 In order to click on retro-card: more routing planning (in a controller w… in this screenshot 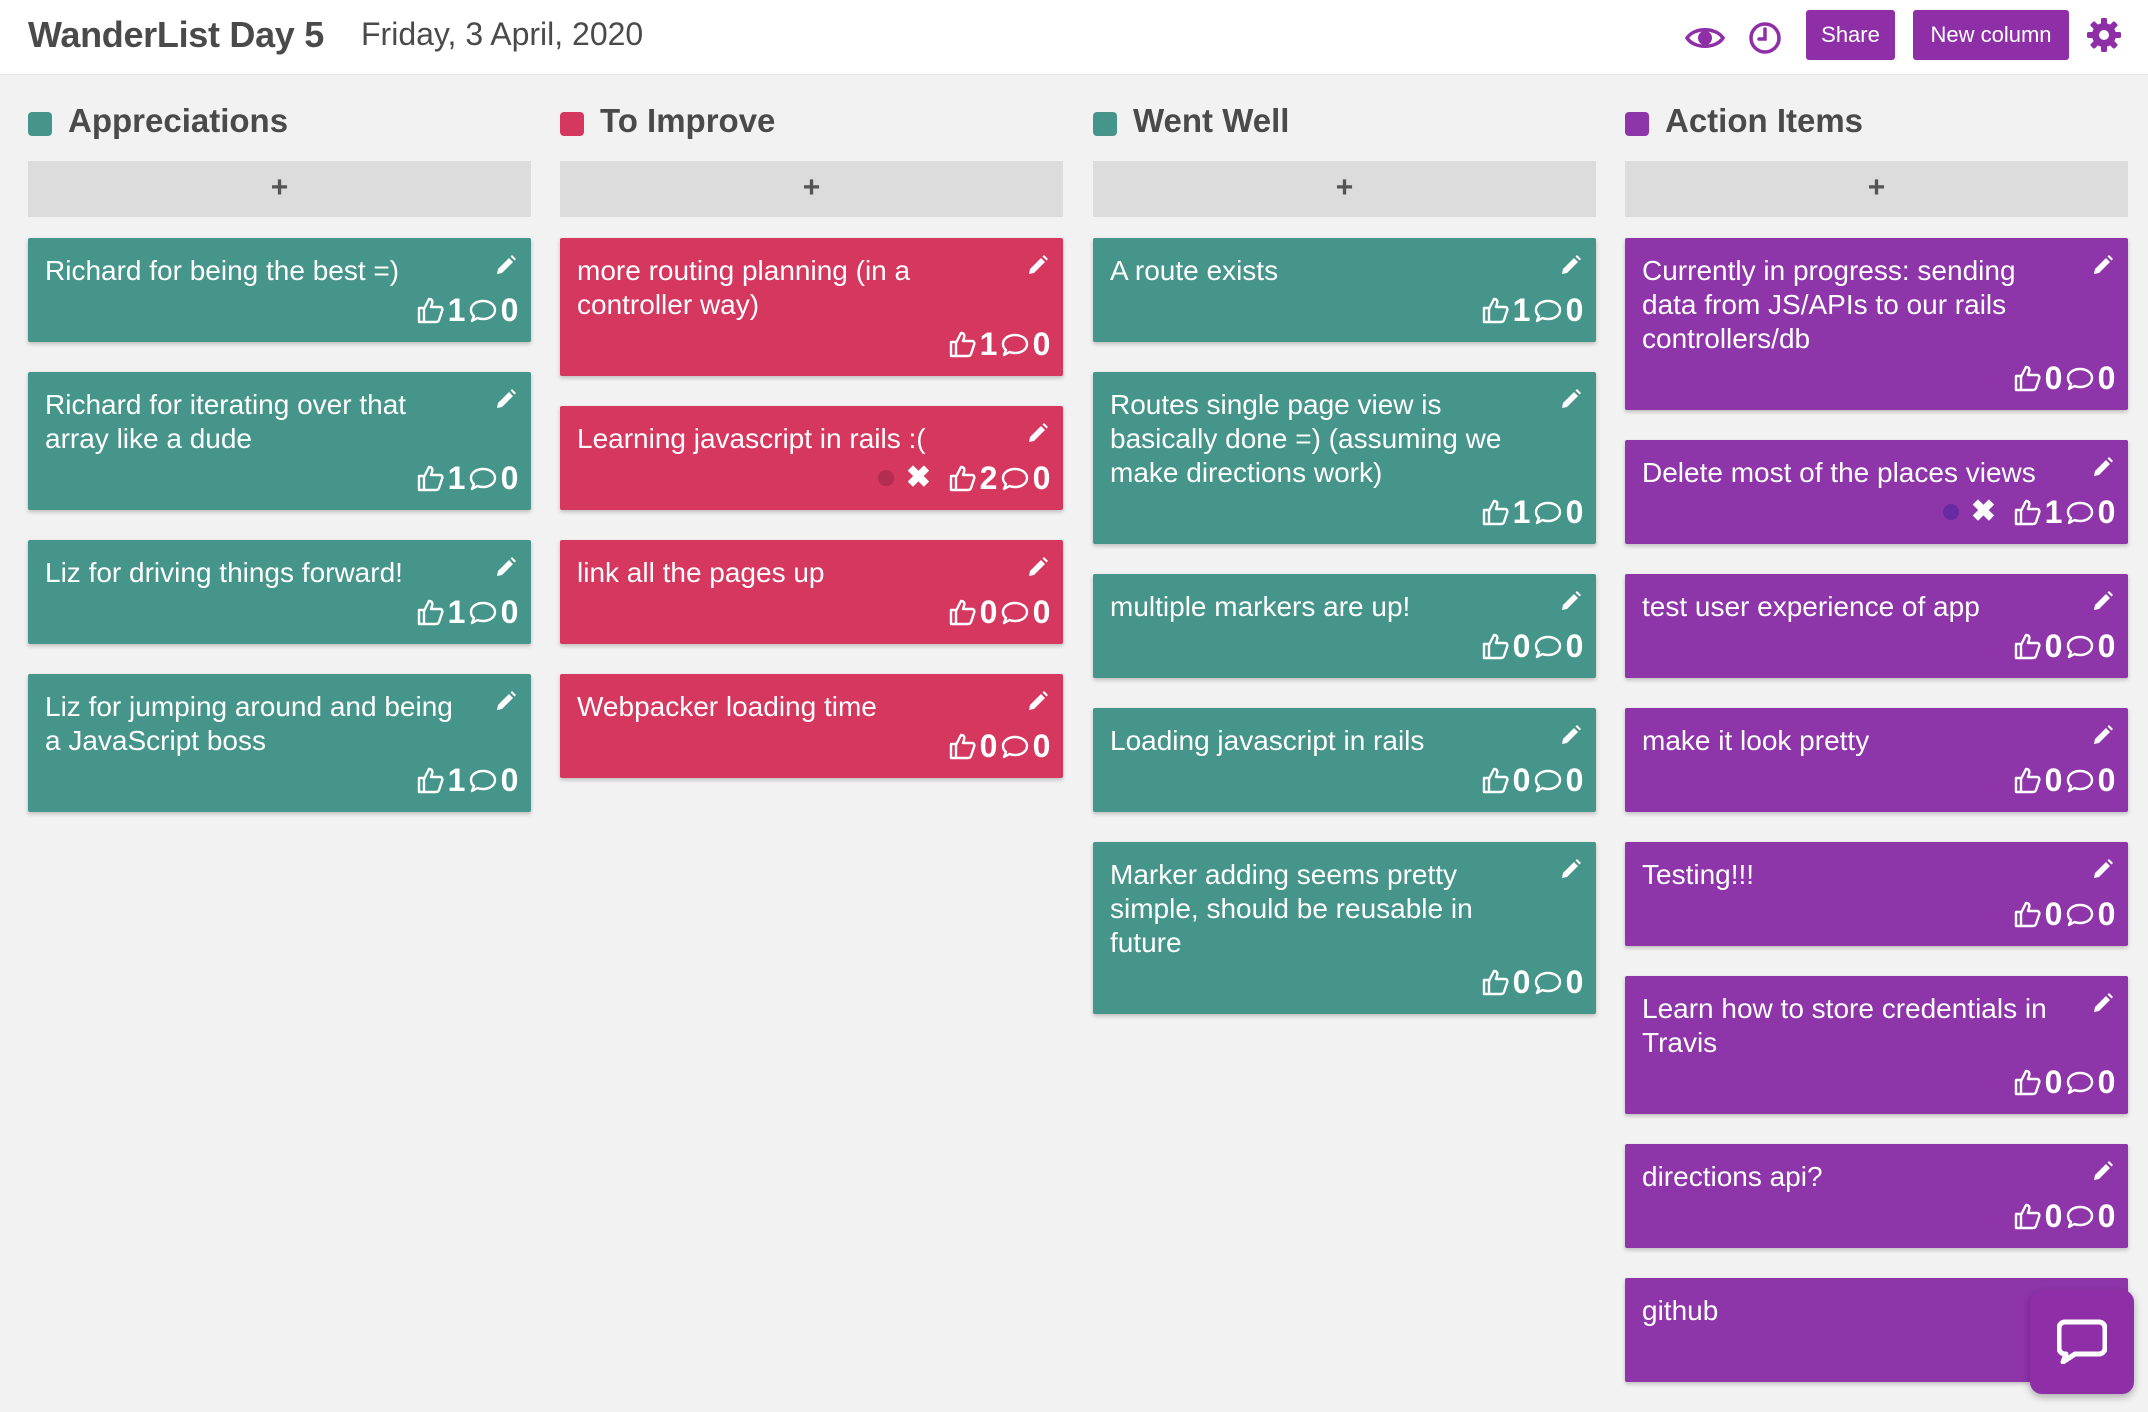, I will do `click(811, 307)`.